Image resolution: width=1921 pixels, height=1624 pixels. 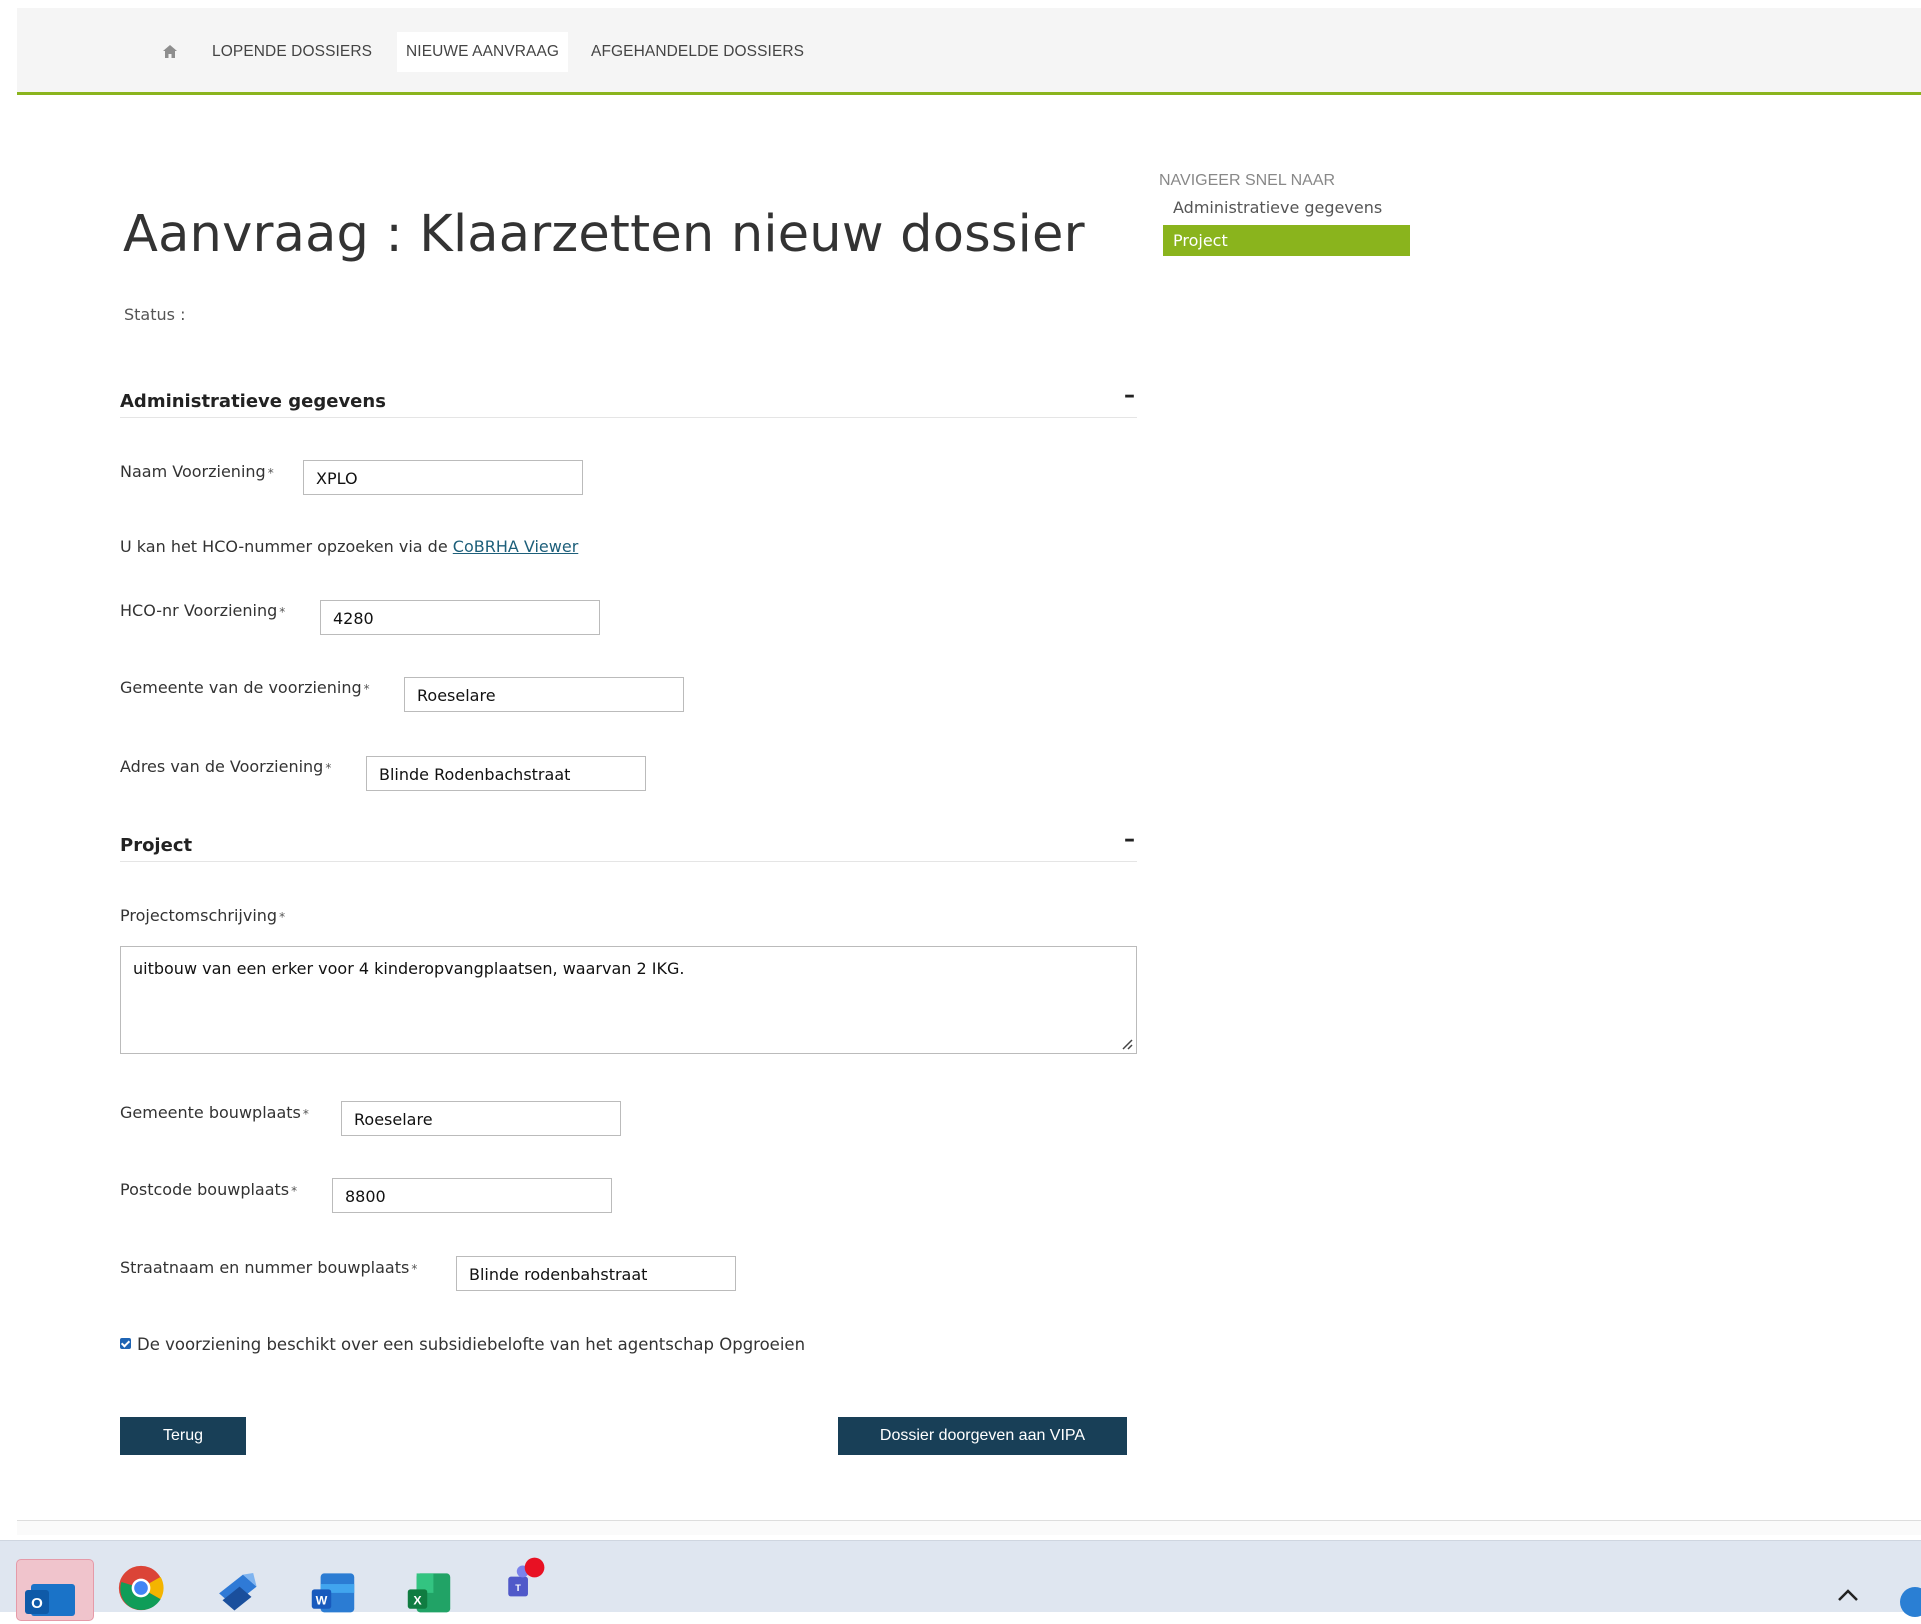 I want to click on hco-nr-input, so click(x=460, y=617).